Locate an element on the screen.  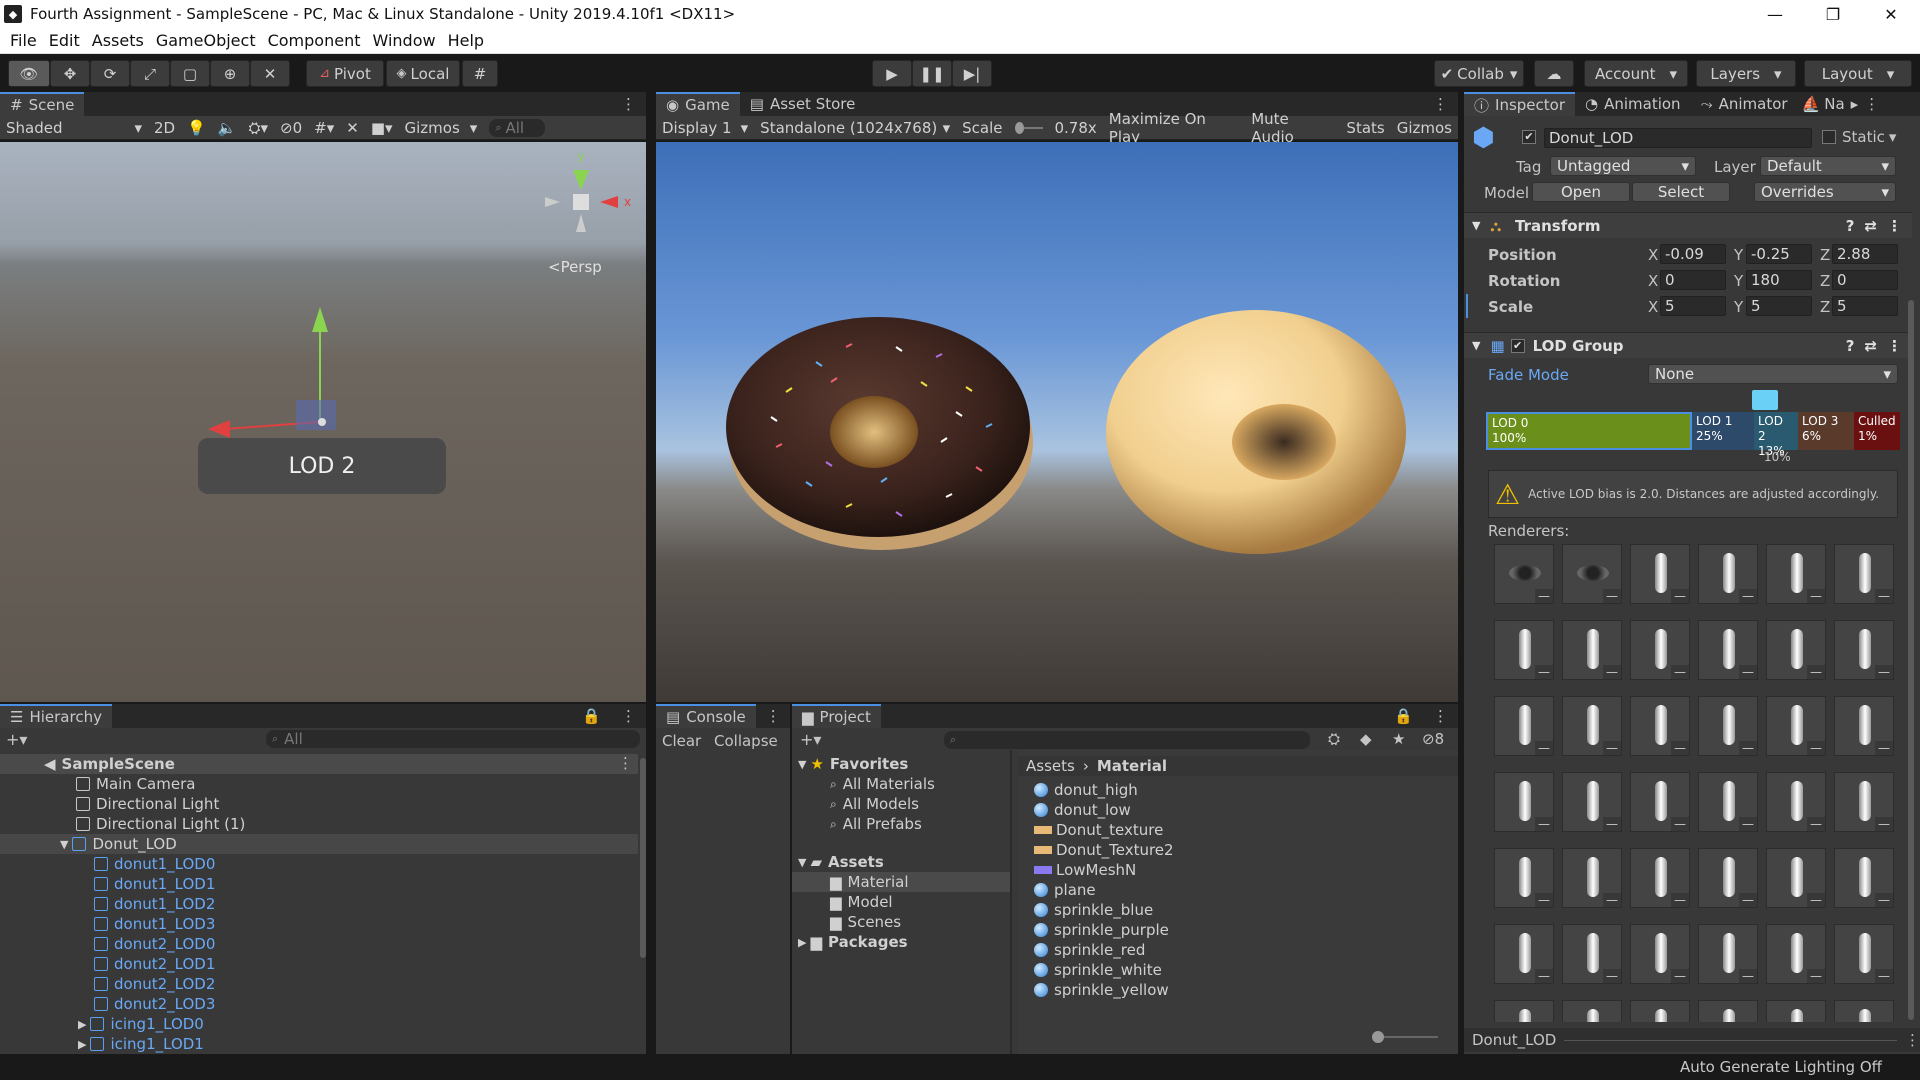
effects-icon: ⛭▾ is located at coordinates (258, 128).